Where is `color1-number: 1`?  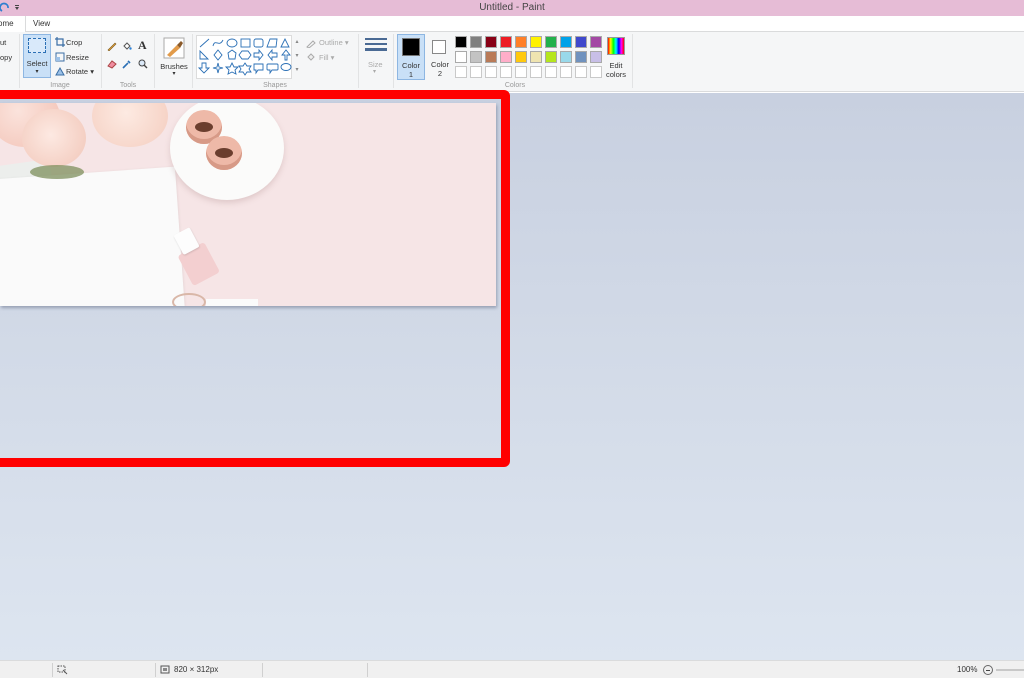 color1-number: 1 is located at coordinates (411, 74).